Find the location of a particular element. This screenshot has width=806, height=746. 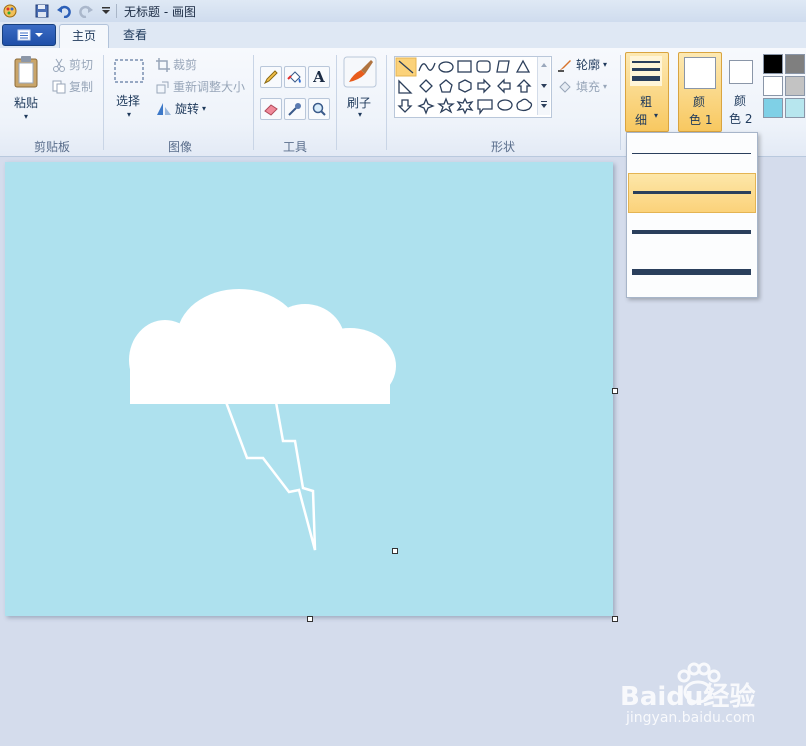

size-label-top: 粗 is located at coordinates (646, 102).